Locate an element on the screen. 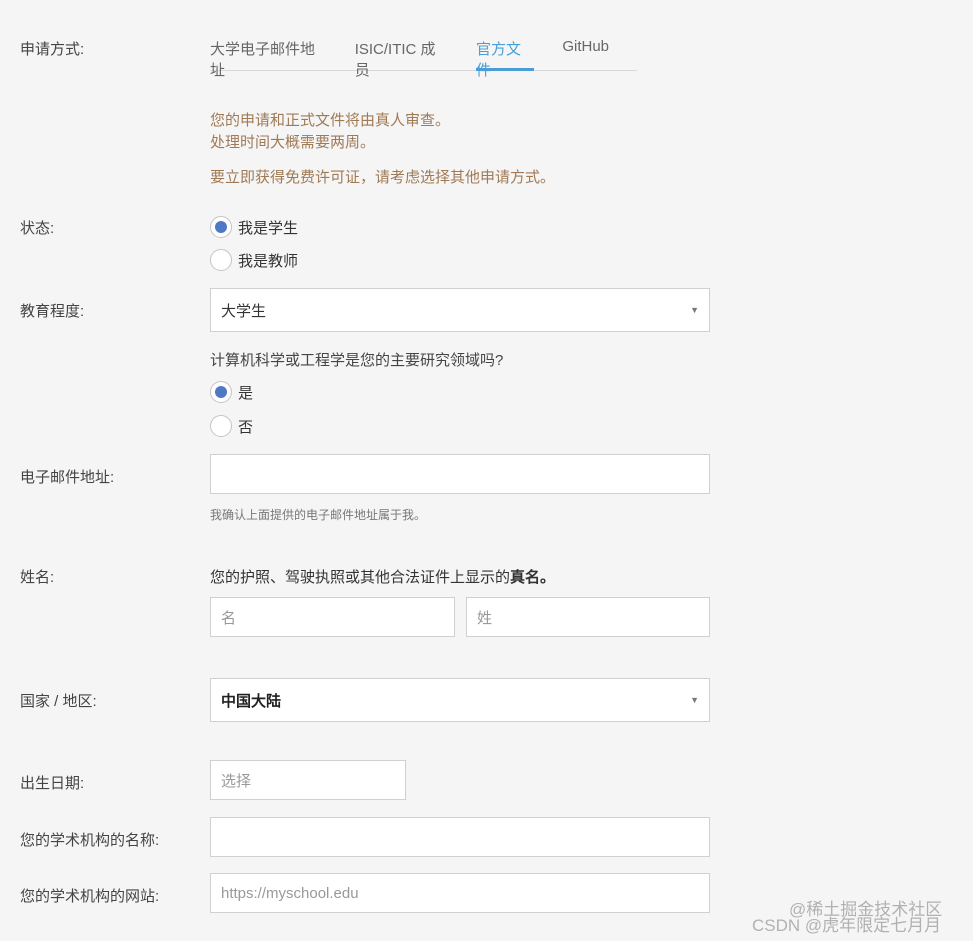 This screenshot has width=973, height=941. method-tabs: 大学电子邮件地址 ISIC/ITIC 成员 官方文件 GitHub is located at coordinates (423, 53).